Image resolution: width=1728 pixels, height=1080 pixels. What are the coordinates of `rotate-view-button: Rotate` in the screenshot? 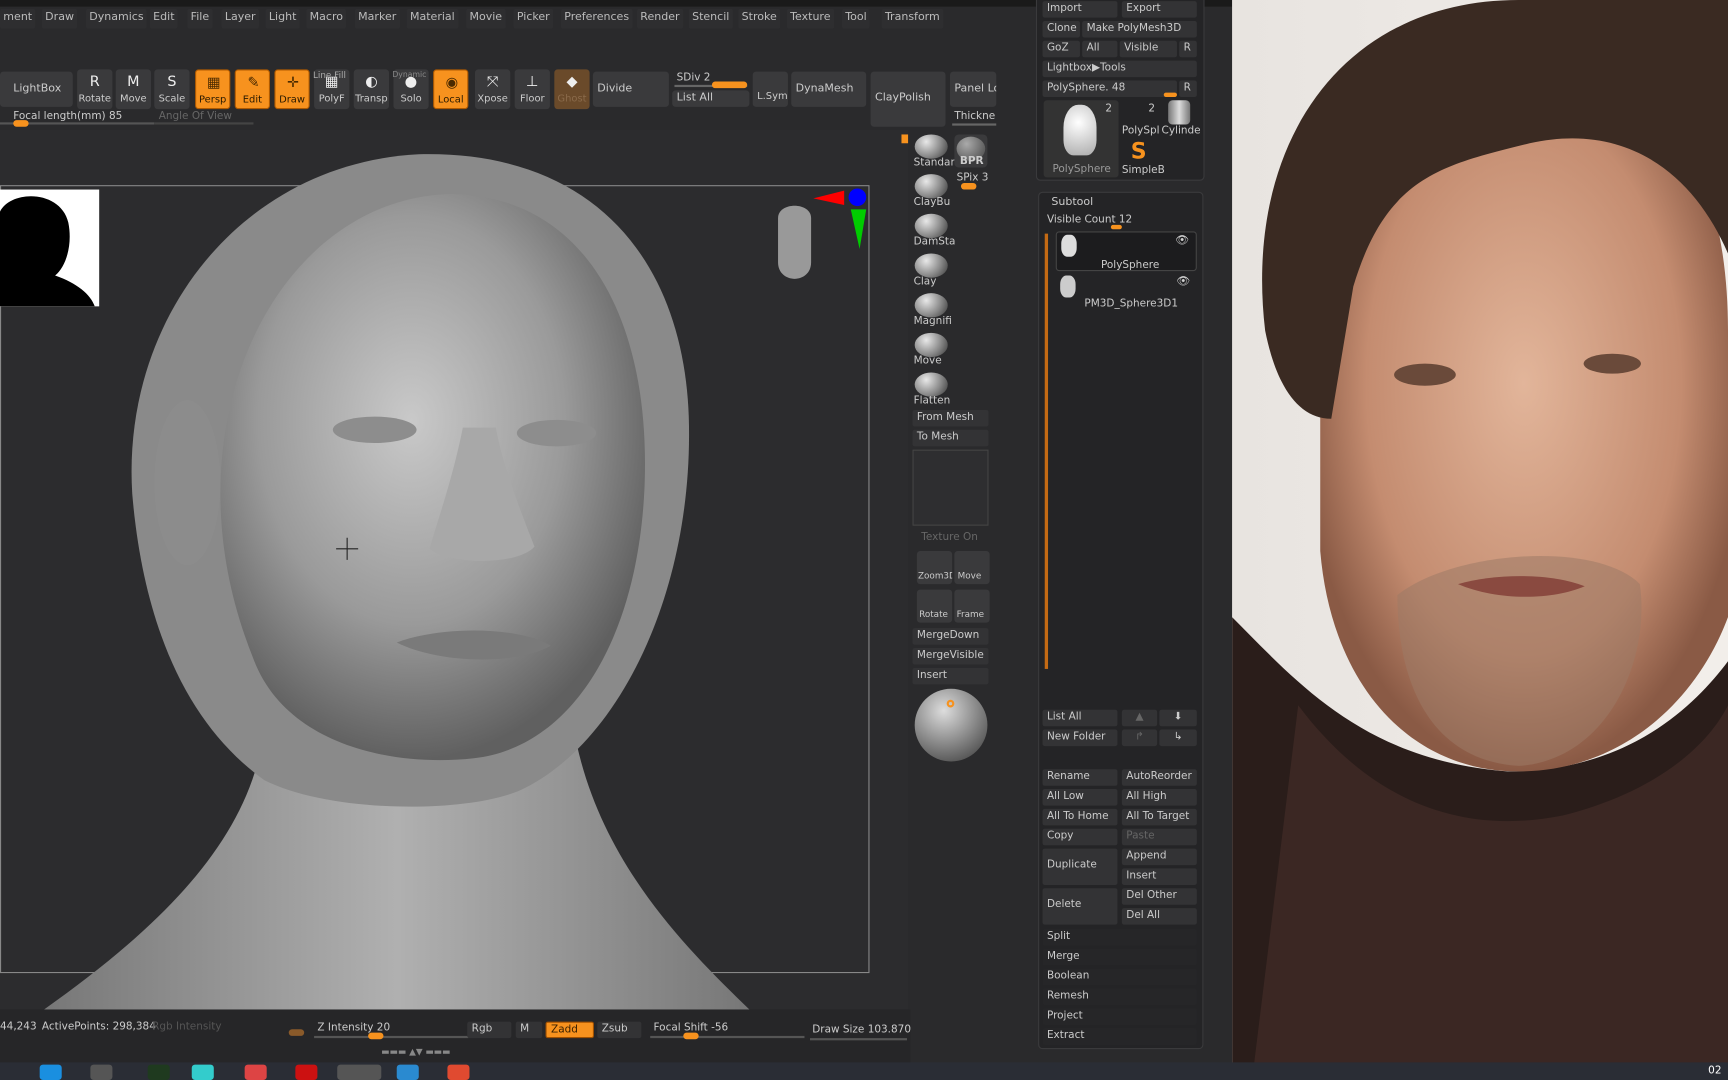 It's located at (934, 606).